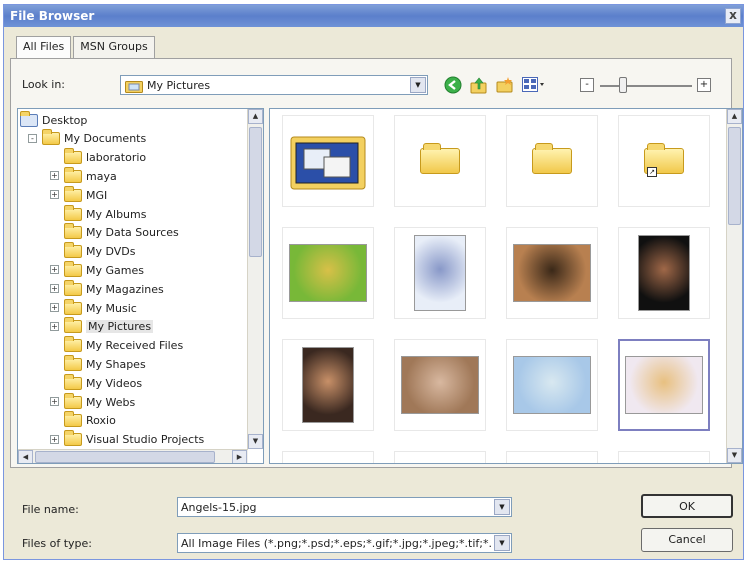  I want to click on file-type-label: Files of type:, so click(57, 543).